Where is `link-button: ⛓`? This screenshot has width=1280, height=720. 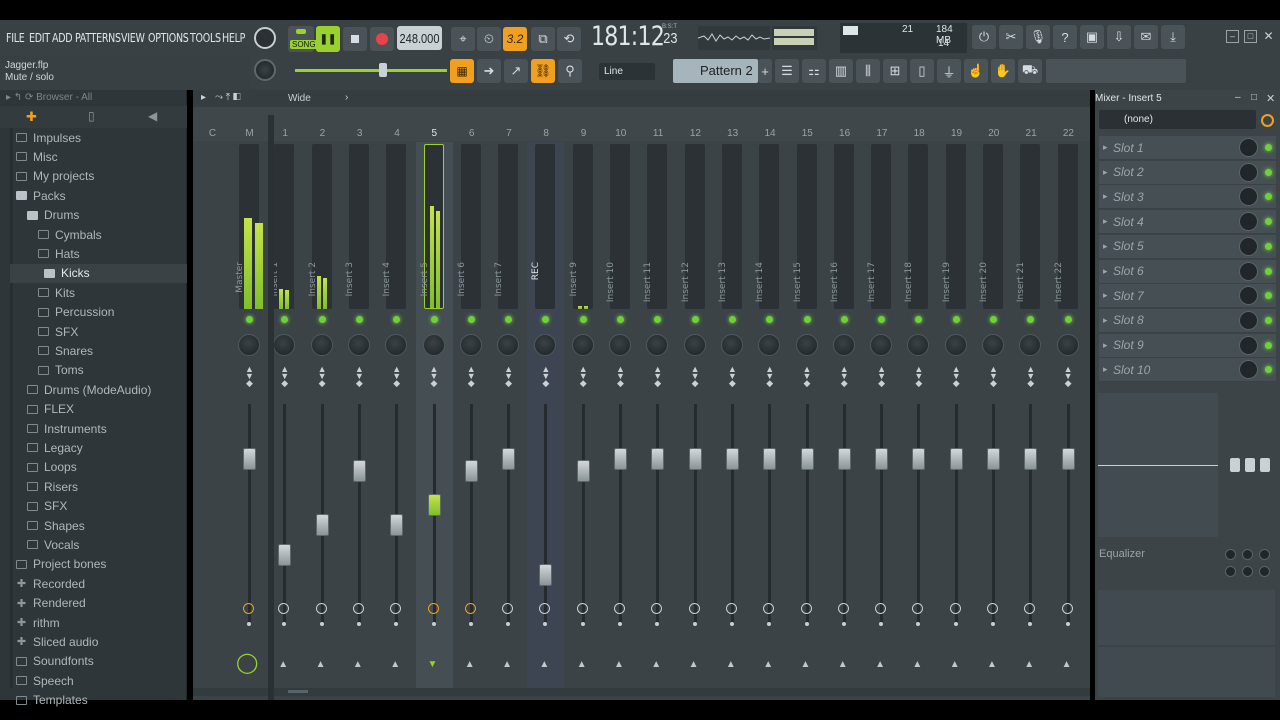 link-button: ⛓ is located at coordinates (543, 71).